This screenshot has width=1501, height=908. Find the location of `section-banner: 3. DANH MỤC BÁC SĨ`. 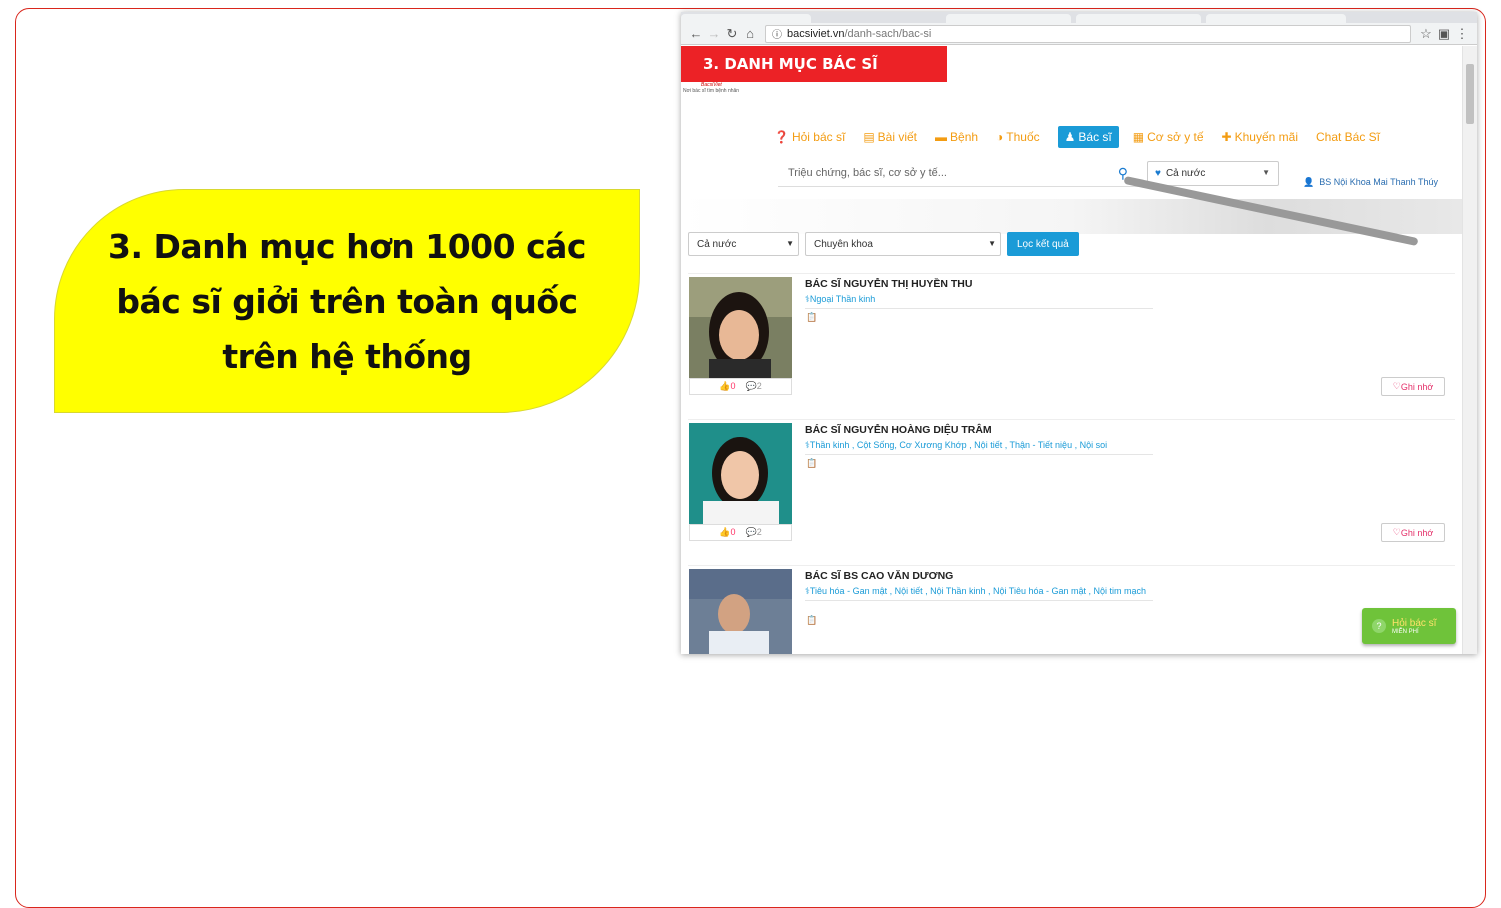

section-banner: 3. DANH MỤC BÁC SĨ is located at coordinates (814, 64).